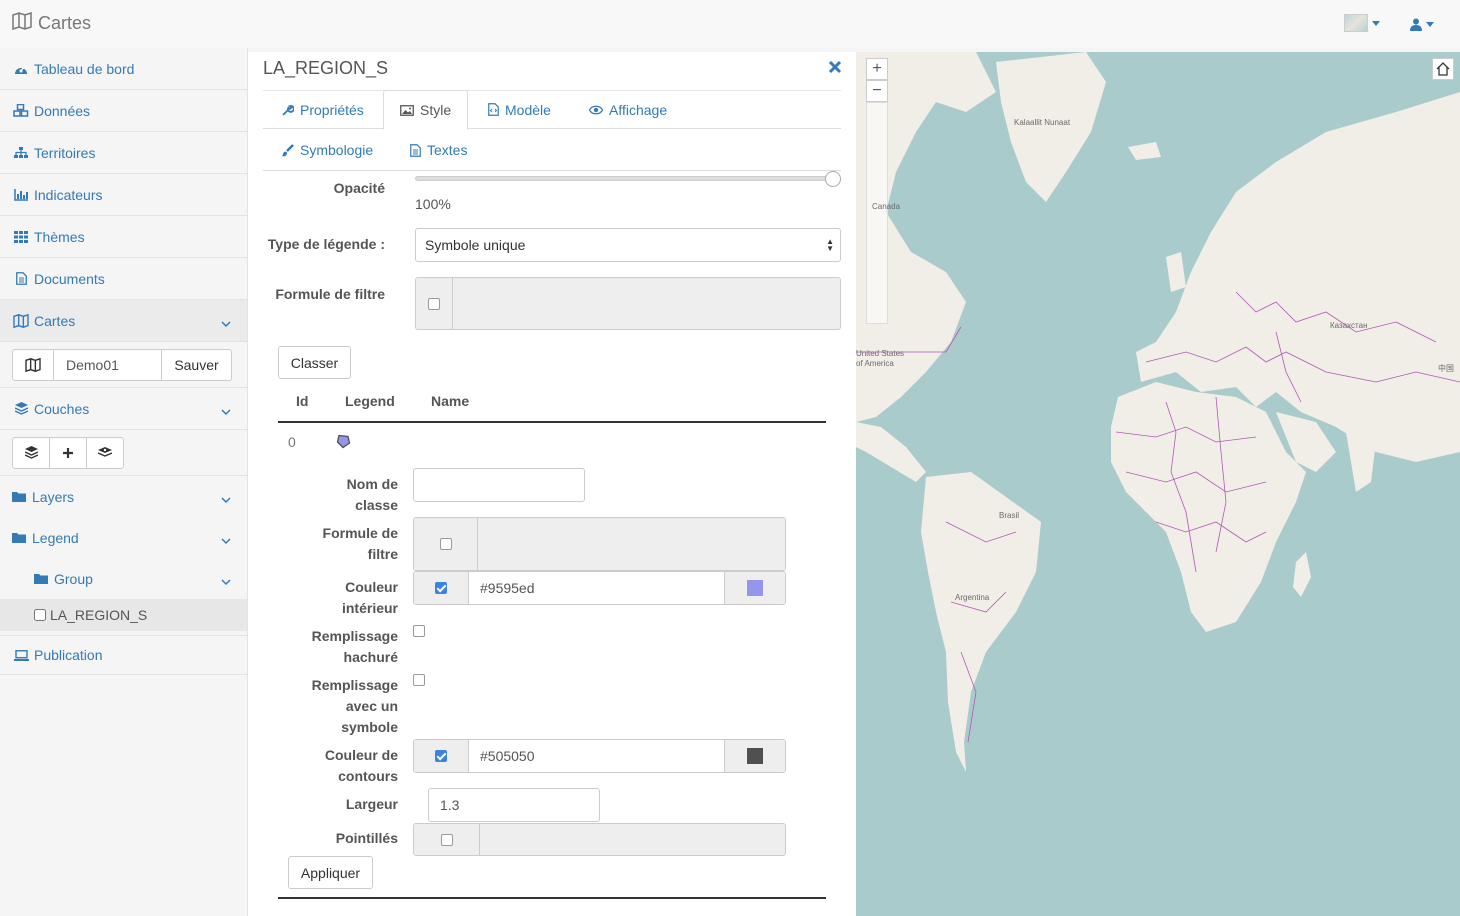 Image resolution: width=1460 pixels, height=916 pixels. What do you see at coordinates (327, 150) in the screenshot?
I see `tab-symbology: Symbologie` at bounding box center [327, 150].